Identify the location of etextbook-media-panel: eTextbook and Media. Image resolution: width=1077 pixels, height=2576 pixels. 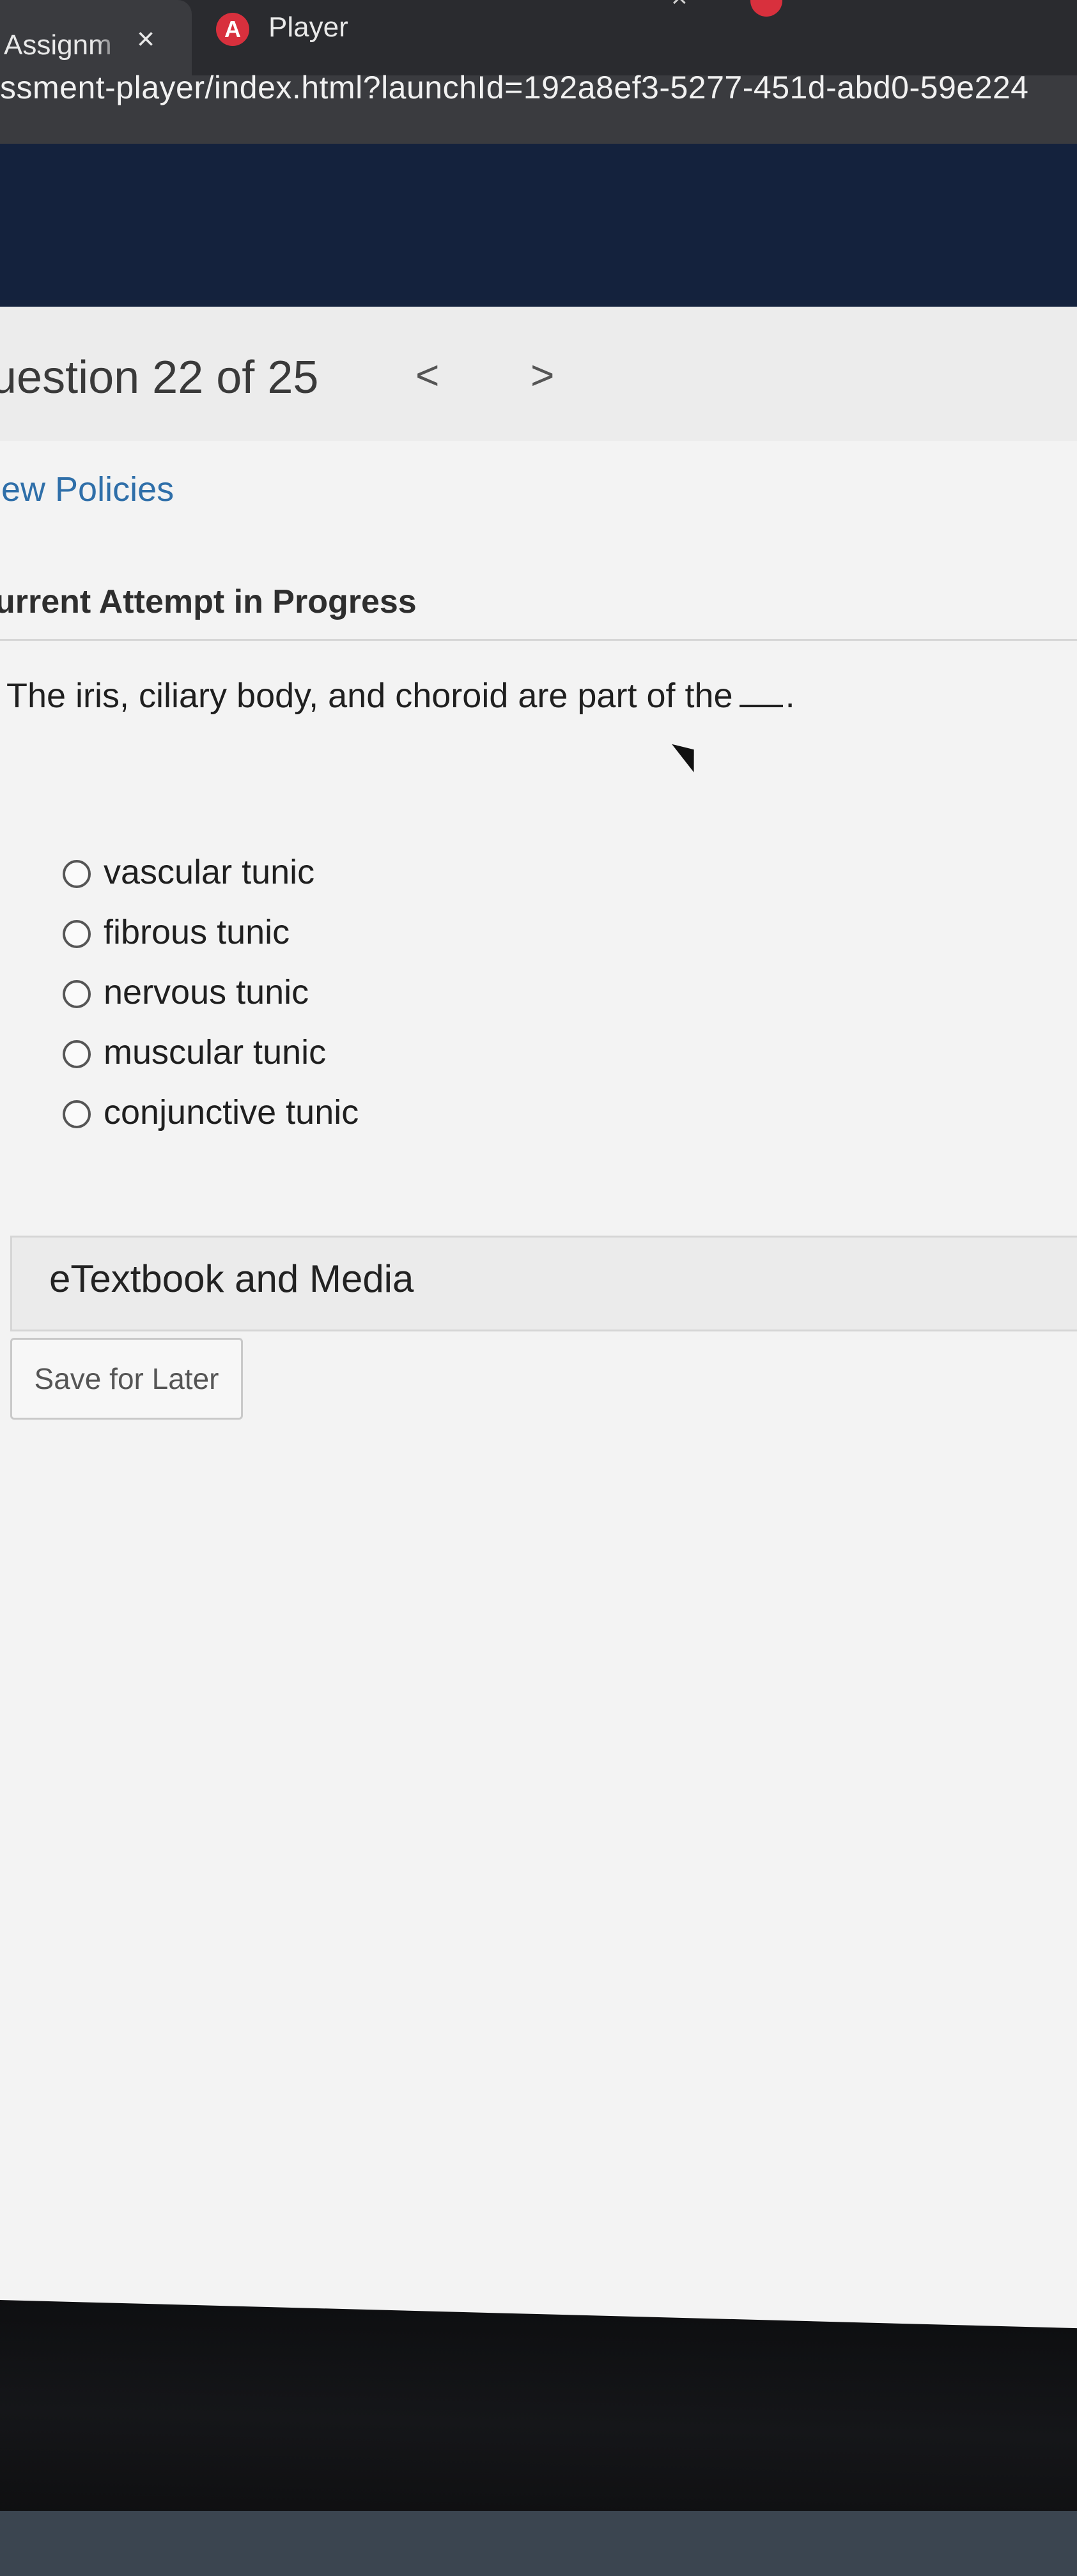
(543, 1283).